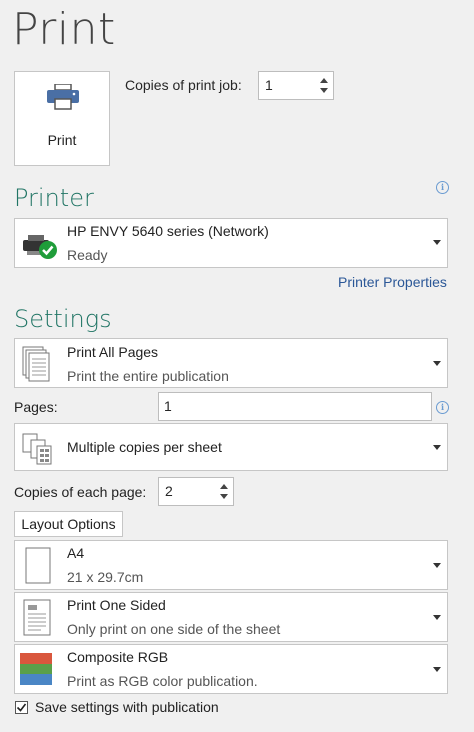 The image size is (474, 732). What do you see at coordinates (87, 255) in the screenshot?
I see `printer-status: Ready` at bounding box center [87, 255].